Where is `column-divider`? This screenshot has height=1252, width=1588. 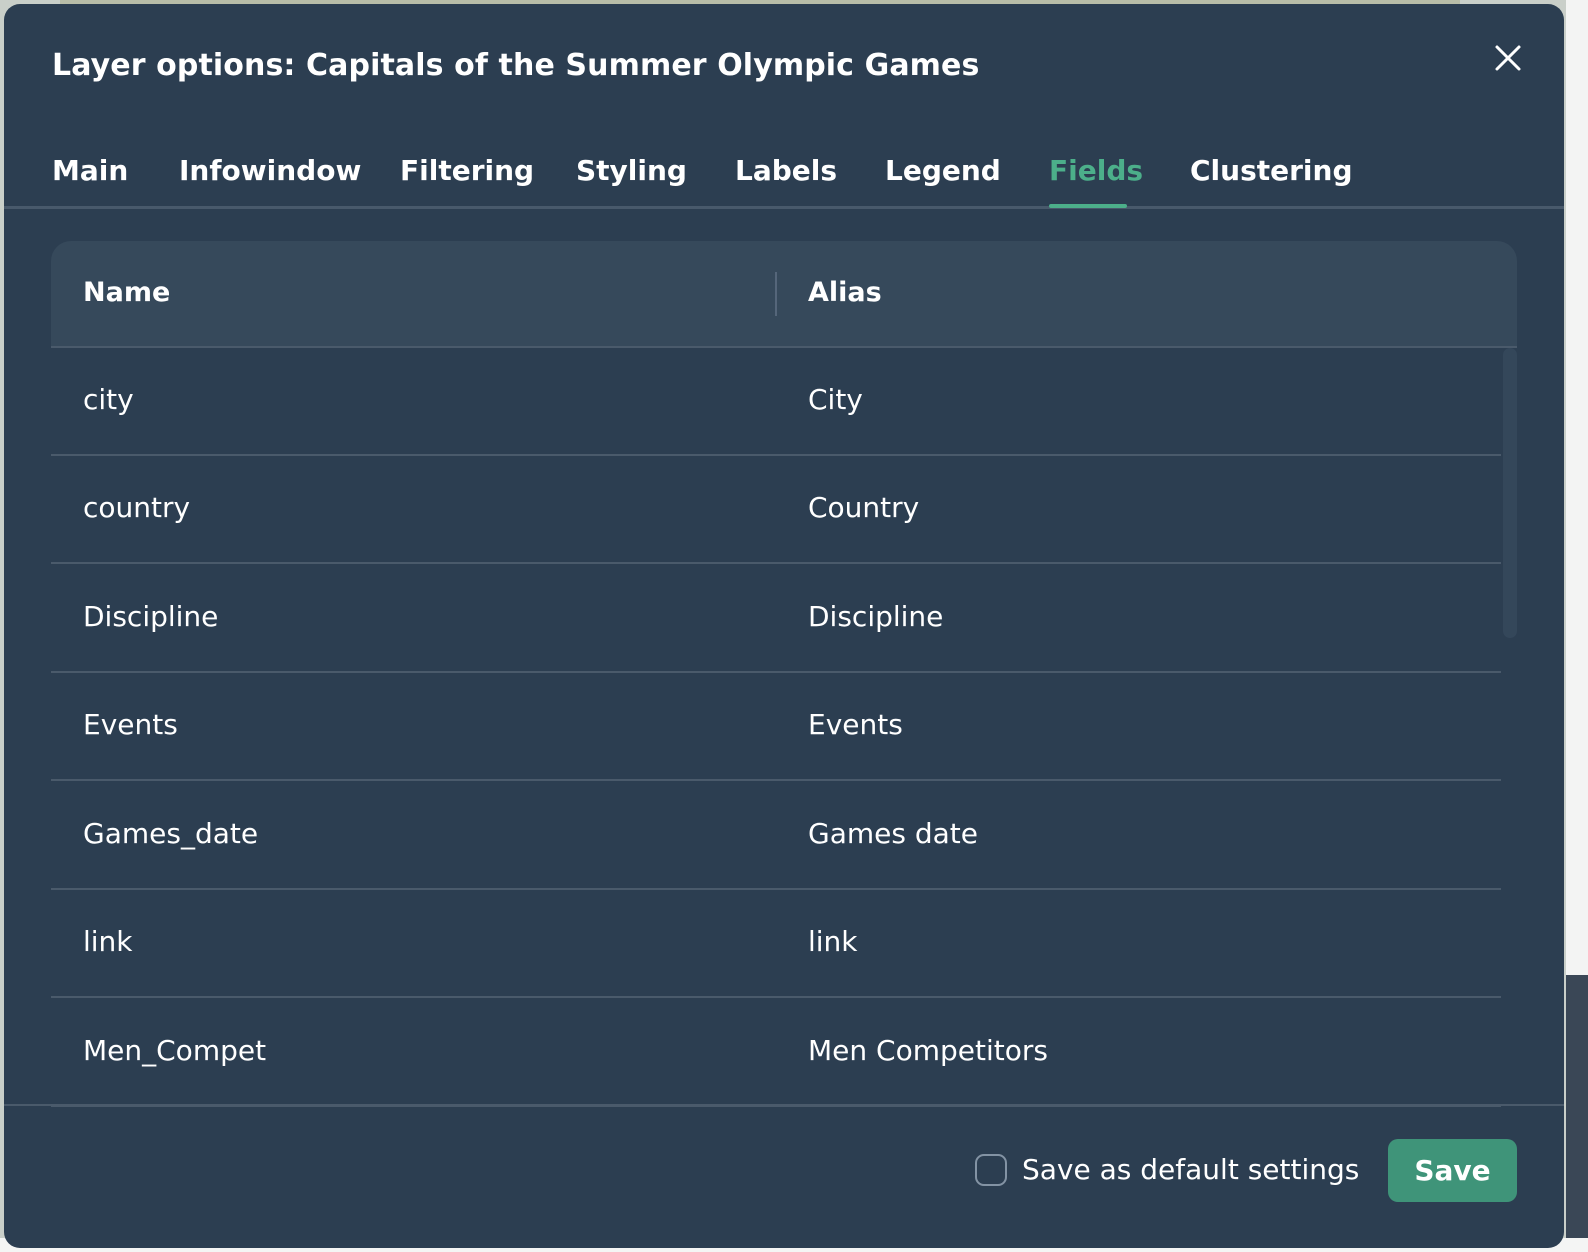
column-divider is located at coordinates (776, 294).